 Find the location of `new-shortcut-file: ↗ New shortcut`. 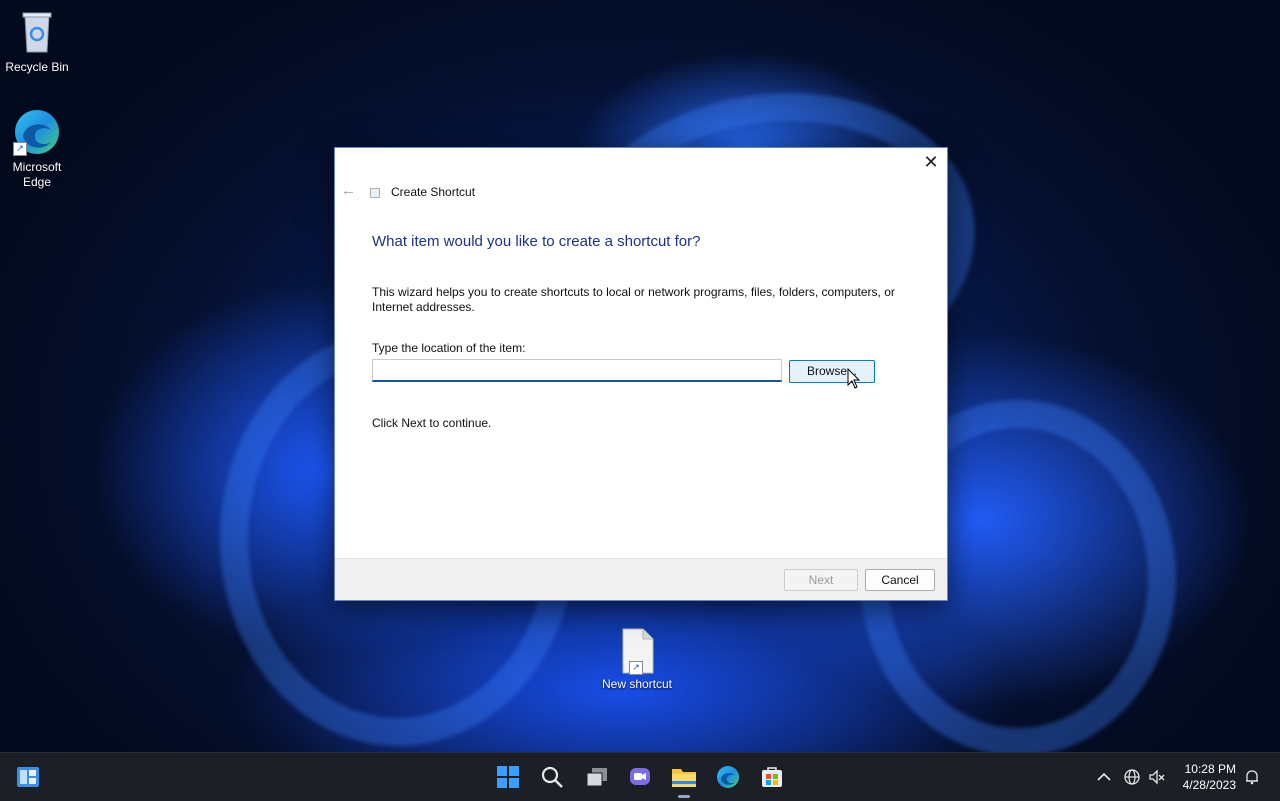

new-shortcut-file: ↗ New shortcut is located at coordinates (637, 659).